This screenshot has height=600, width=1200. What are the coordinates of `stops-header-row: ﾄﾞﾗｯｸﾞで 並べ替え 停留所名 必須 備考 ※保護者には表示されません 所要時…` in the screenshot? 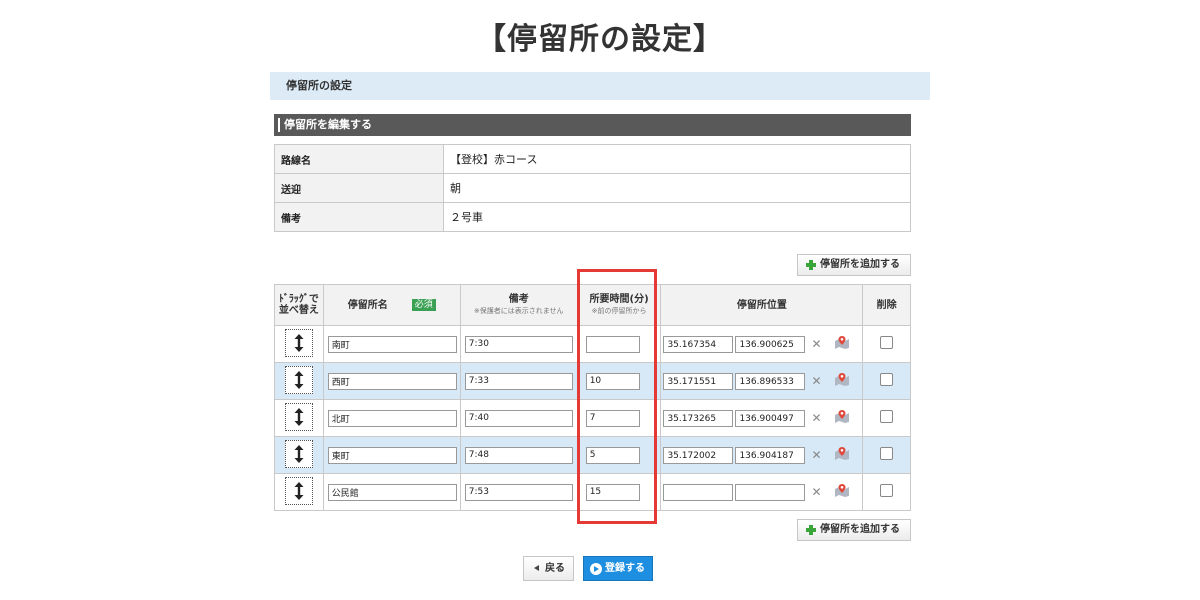 It's located at (592, 305).